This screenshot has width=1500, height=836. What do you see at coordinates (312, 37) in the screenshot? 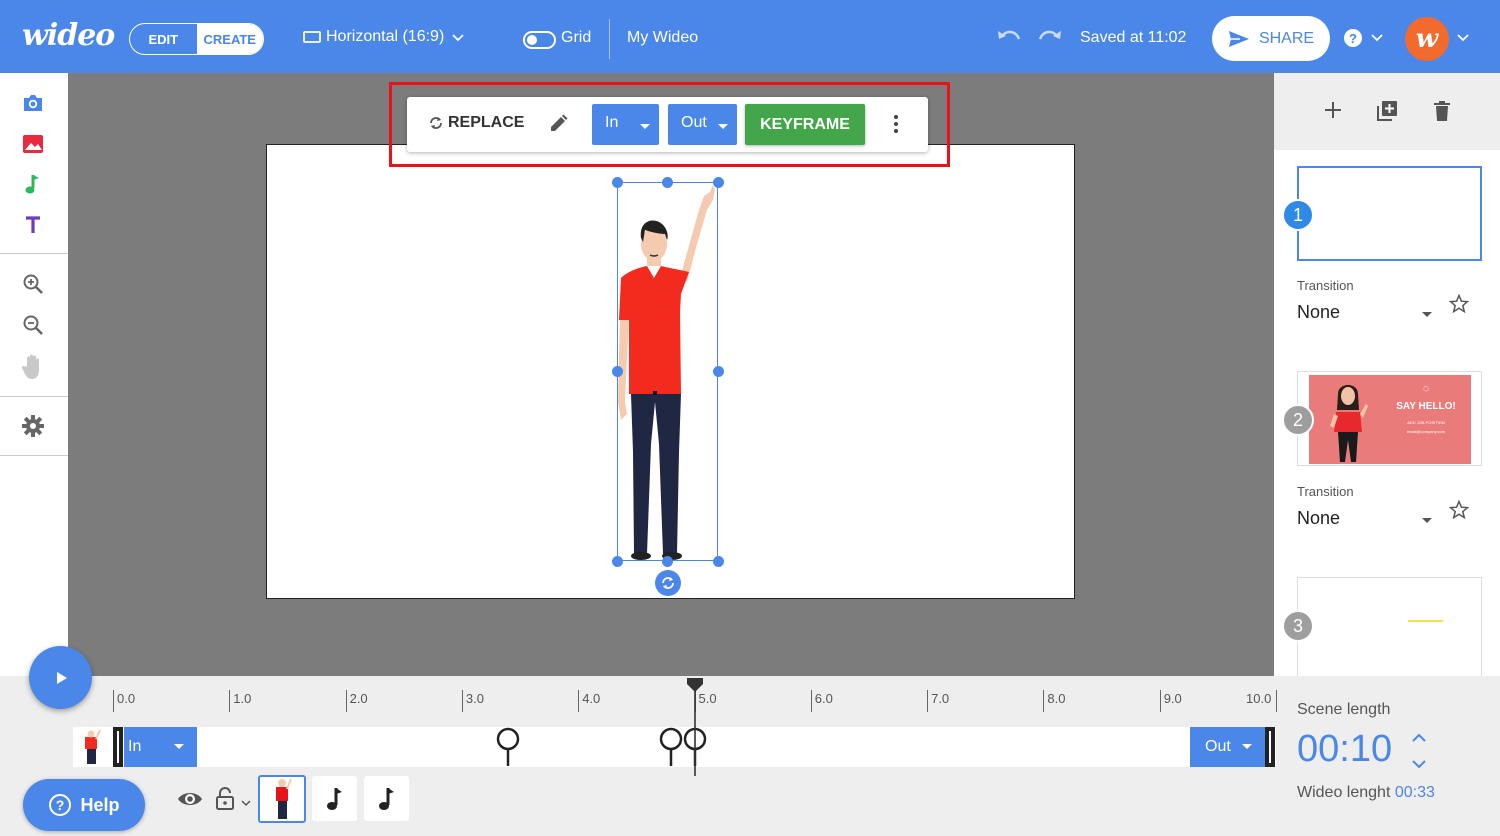
I see `screen-icon` at bounding box center [312, 37].